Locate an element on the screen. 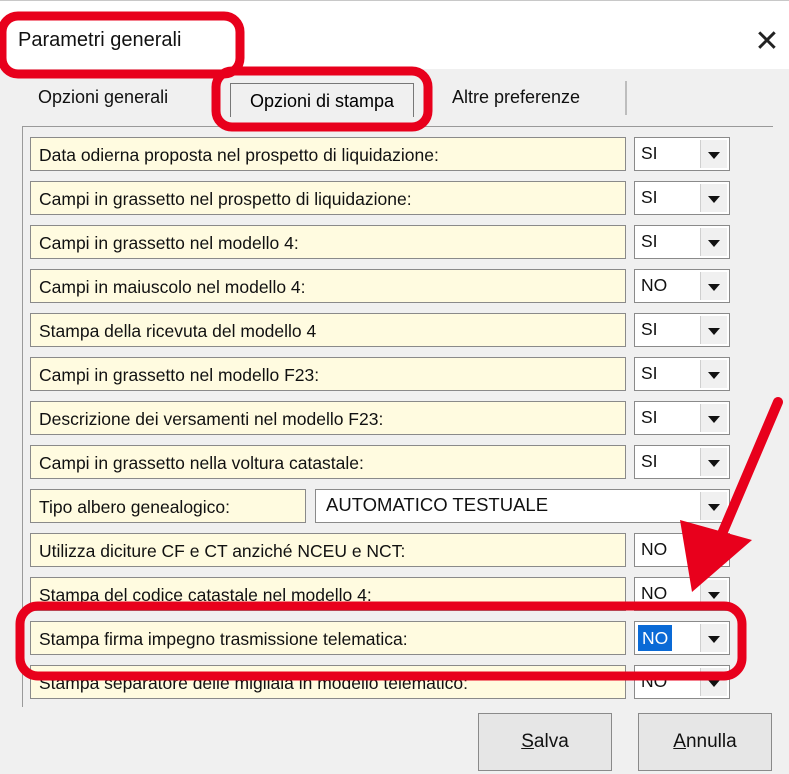  genealogy-tree-select: AUTOMATICO TESTUALE is located at coordinates (522, 506).